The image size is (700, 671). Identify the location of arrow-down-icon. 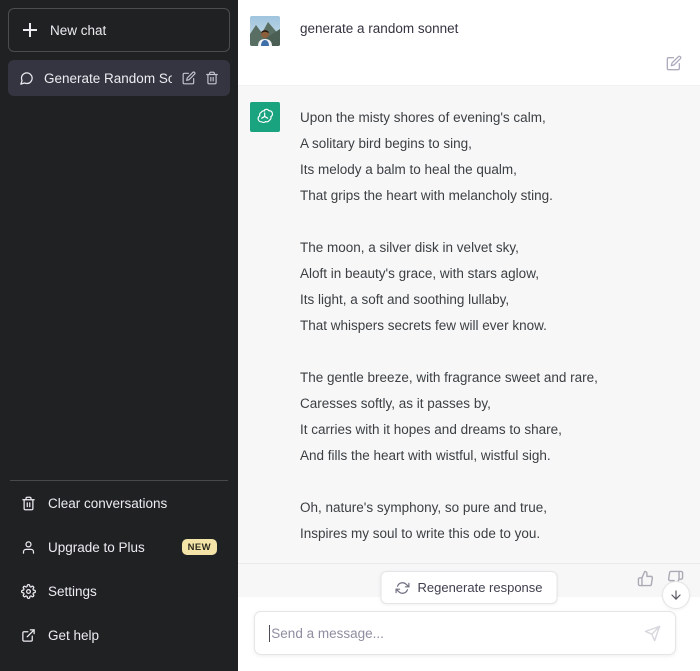
(676, 595).